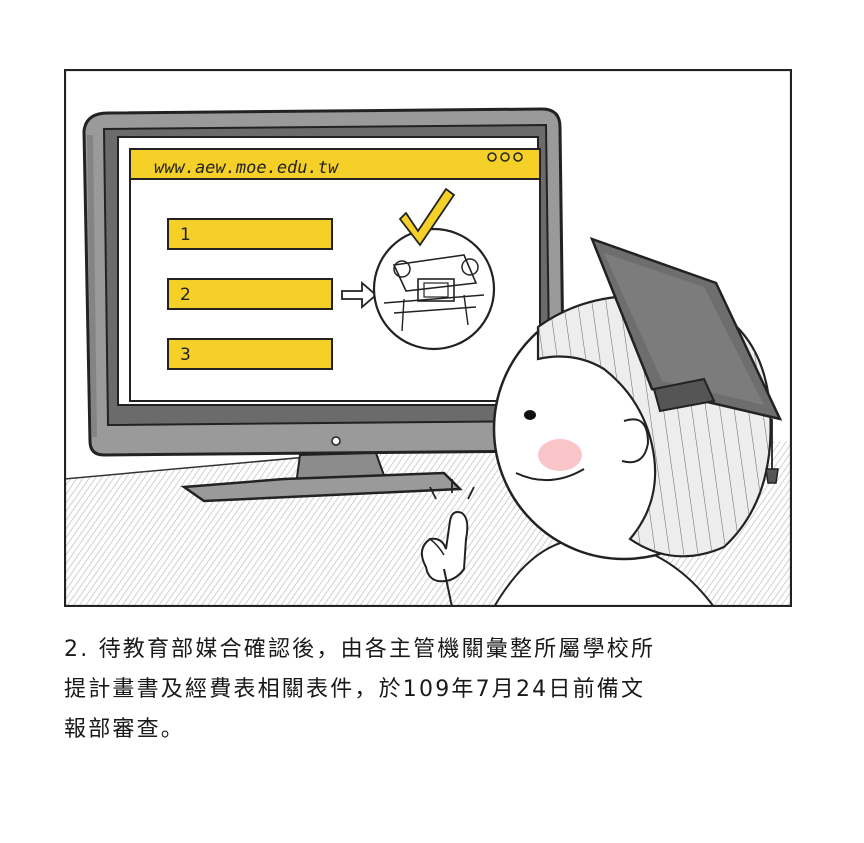  Describe the element at coordinates (360, 649) in the screenshot. I see `caption-line-1: 2. 待教育部媒合確認後，由各主管機關彙整所屬學校所` at that location.